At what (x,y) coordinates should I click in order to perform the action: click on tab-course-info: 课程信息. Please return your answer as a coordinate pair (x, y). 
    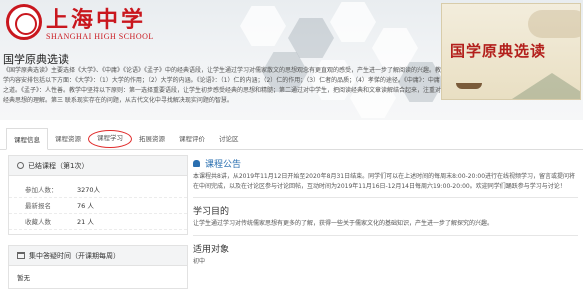
    Looking at the image, I should click on (27, 139).